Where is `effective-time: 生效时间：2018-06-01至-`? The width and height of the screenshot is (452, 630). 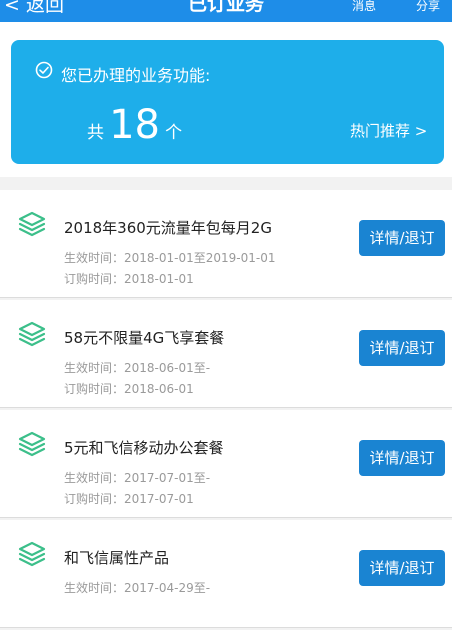
effective-time: 生效时间：2018-06-01至- is located at coordinates (137, 368).